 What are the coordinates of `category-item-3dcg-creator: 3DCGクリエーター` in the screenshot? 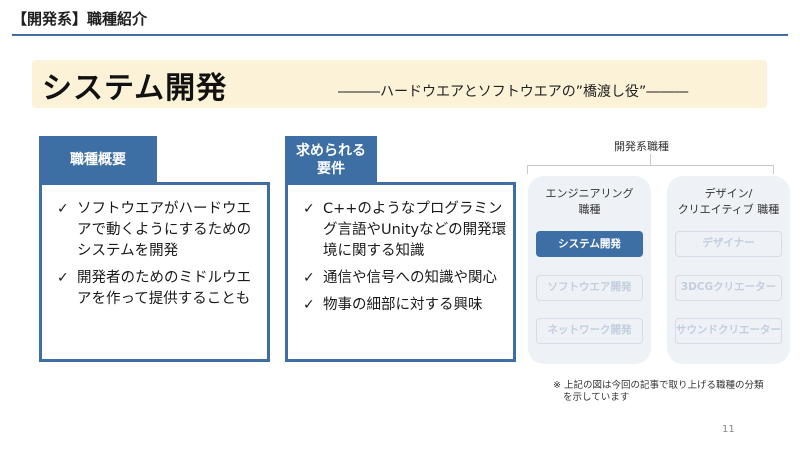 It's located at (728, 288).